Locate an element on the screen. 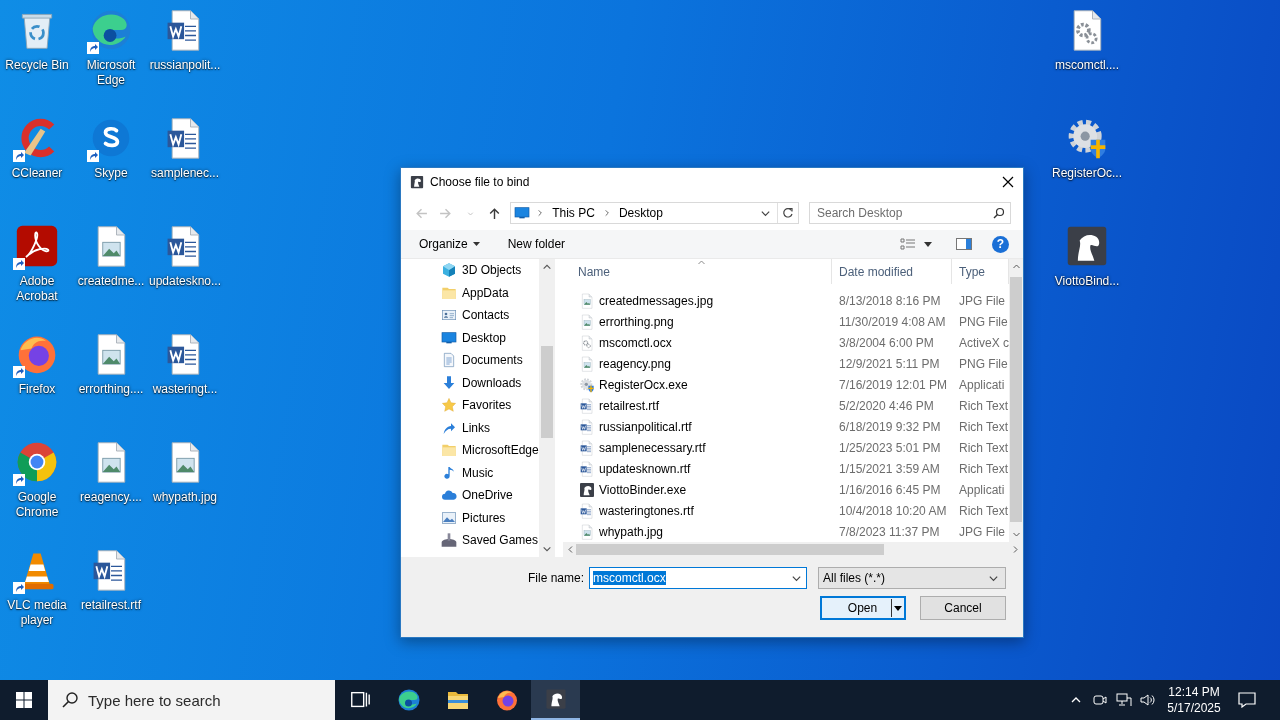 Image resolution: width=1280 pixels, height=720 pixels. file-name: createdmessages.jpg is located at coordinates (697, 300).